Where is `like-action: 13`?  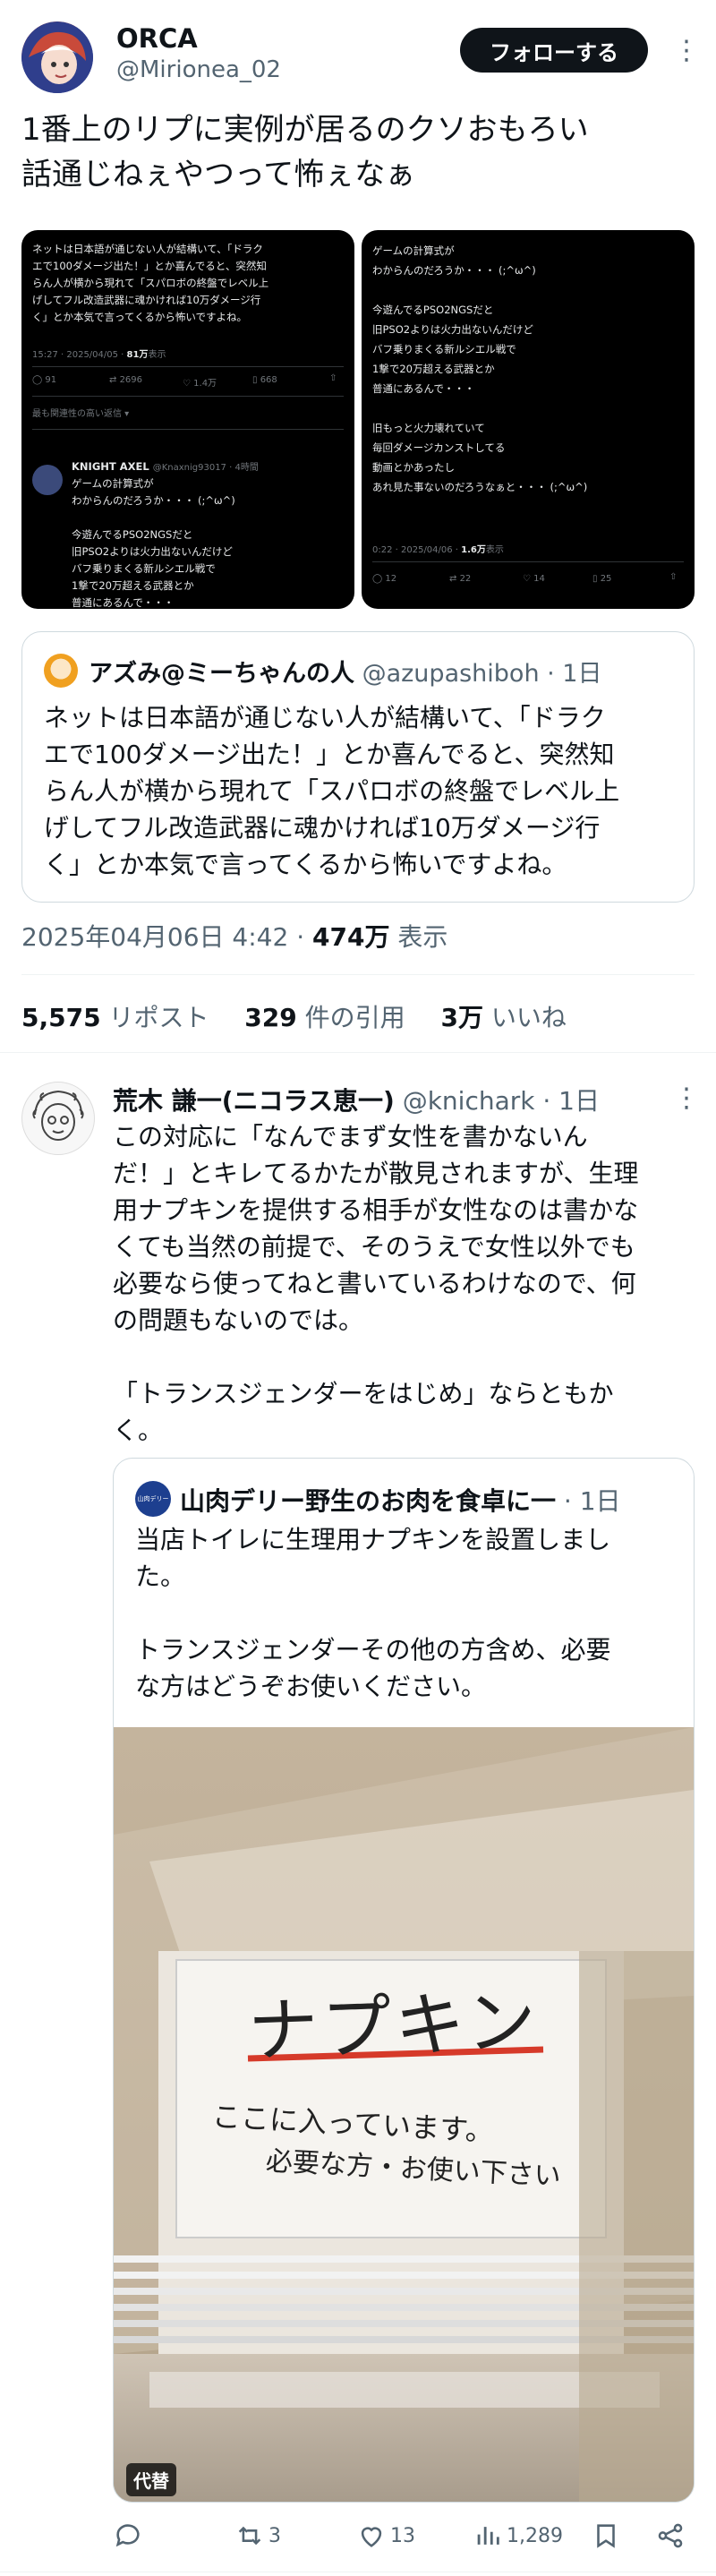 like-action: 13 is located at coordinates (385, 2536).